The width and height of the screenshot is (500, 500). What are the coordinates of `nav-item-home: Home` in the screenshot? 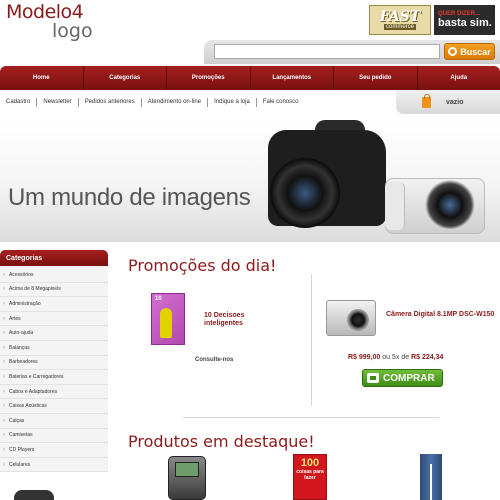 It's located at (42, 78).